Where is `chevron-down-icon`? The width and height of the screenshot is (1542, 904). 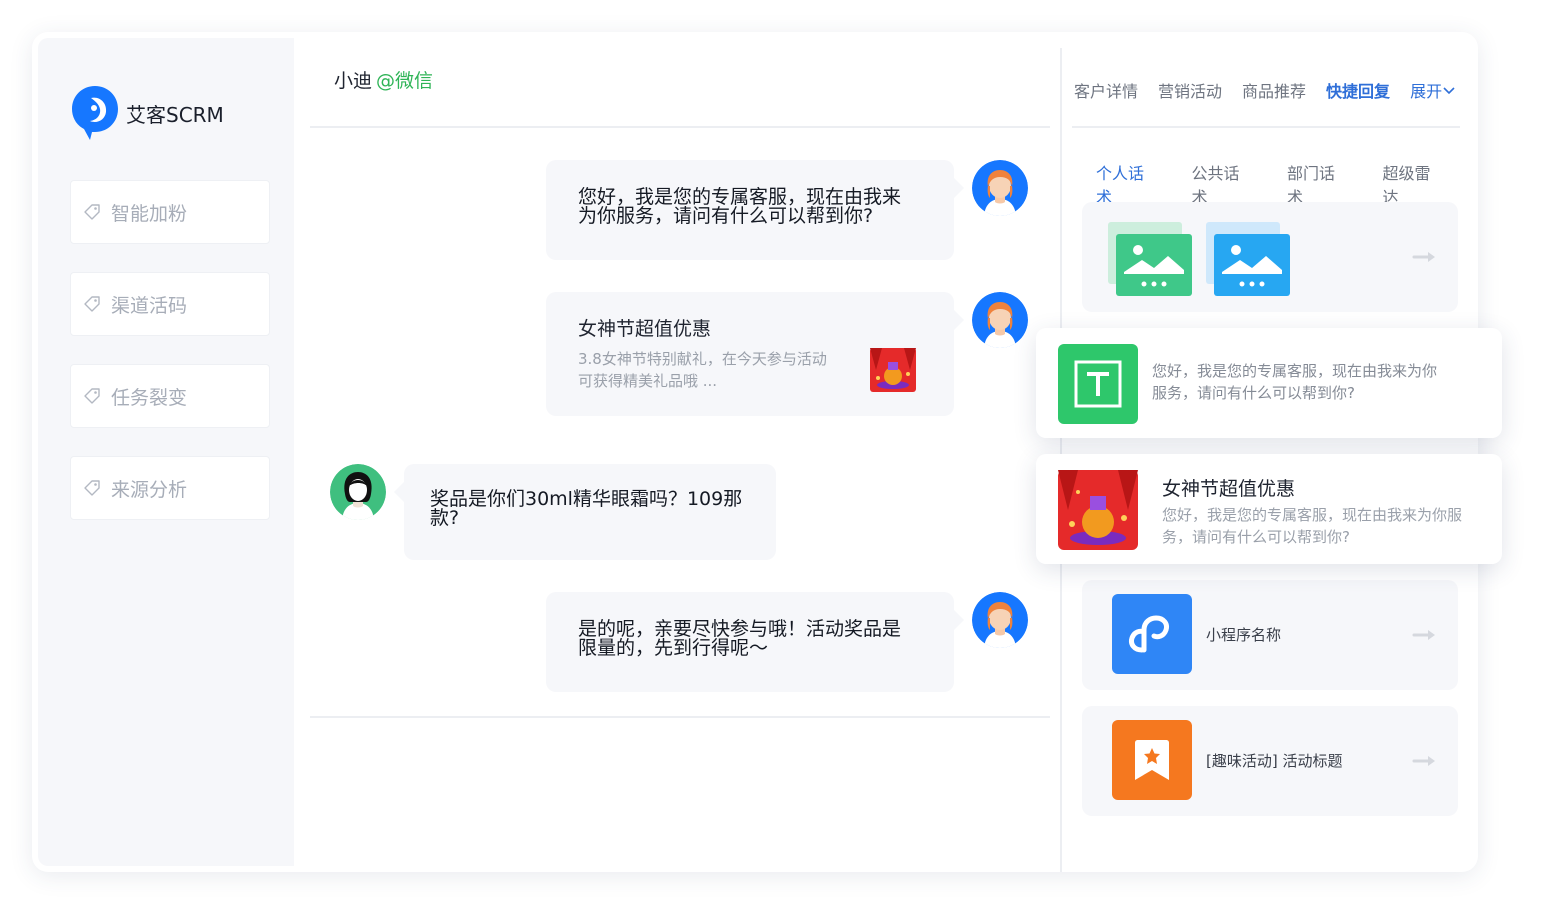 chevron-down-icon is located at coordinates (1449, 91).